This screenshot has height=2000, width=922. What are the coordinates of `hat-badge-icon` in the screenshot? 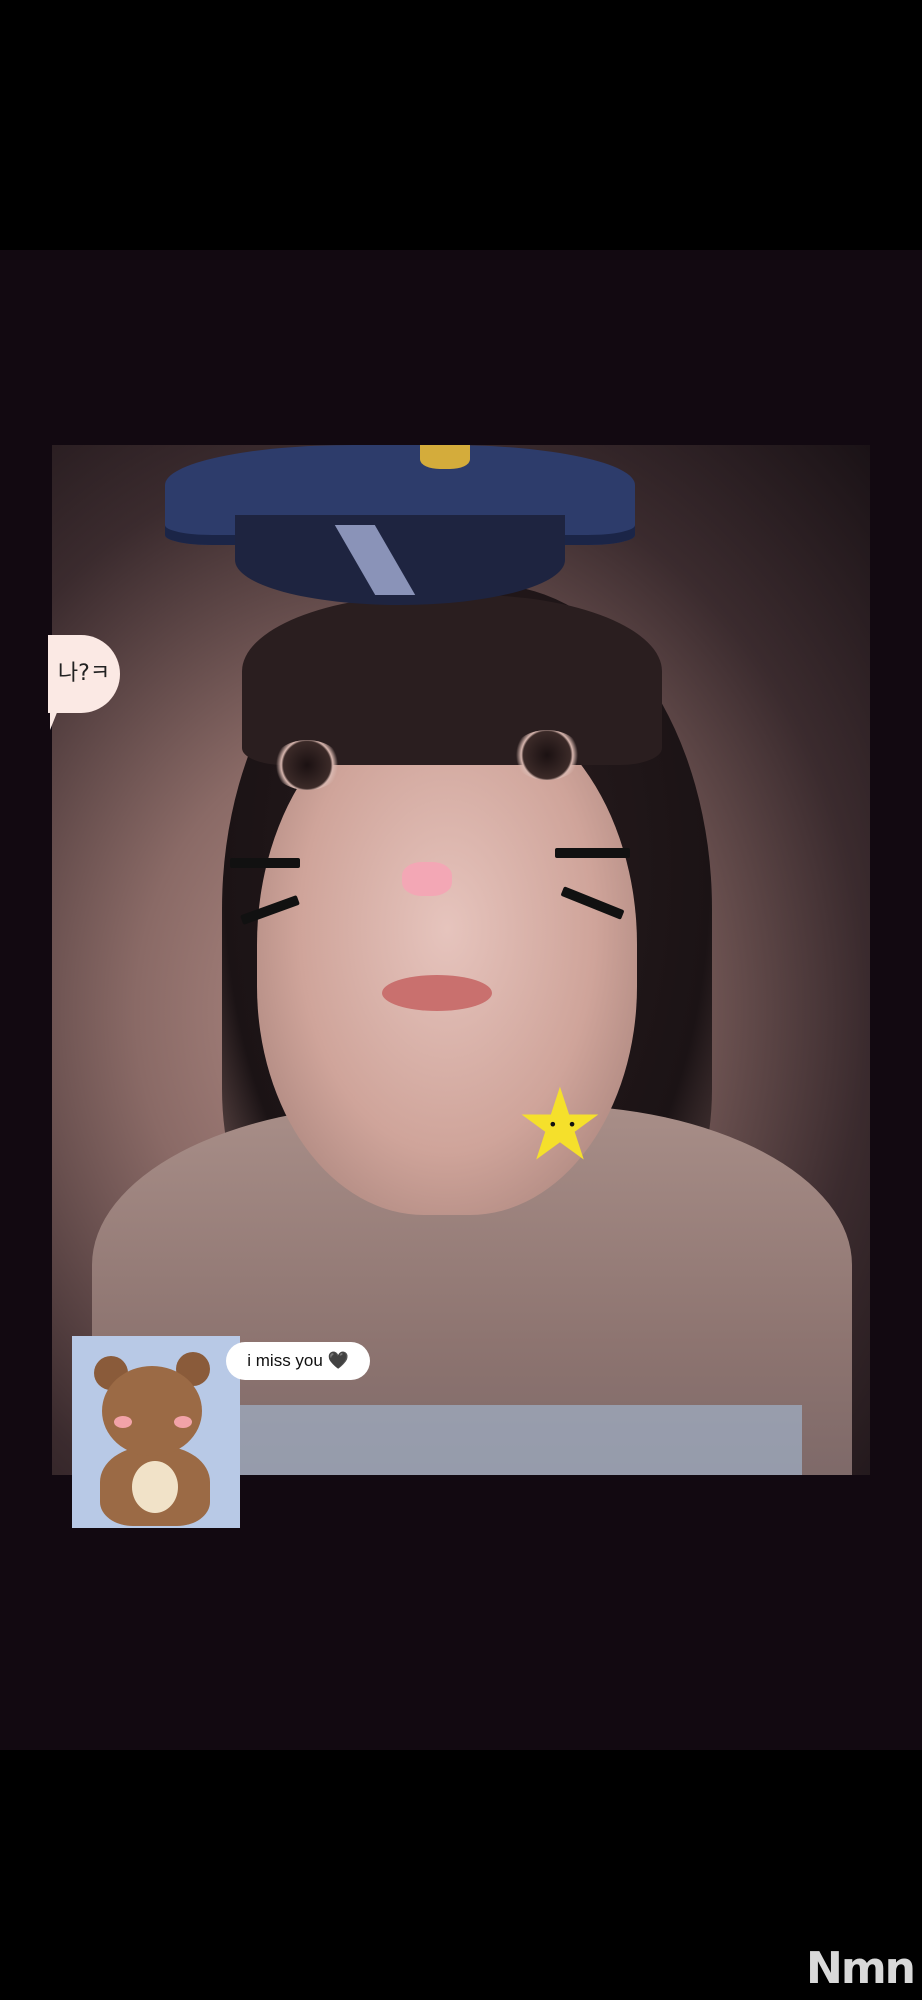 It's located at (445, 457).